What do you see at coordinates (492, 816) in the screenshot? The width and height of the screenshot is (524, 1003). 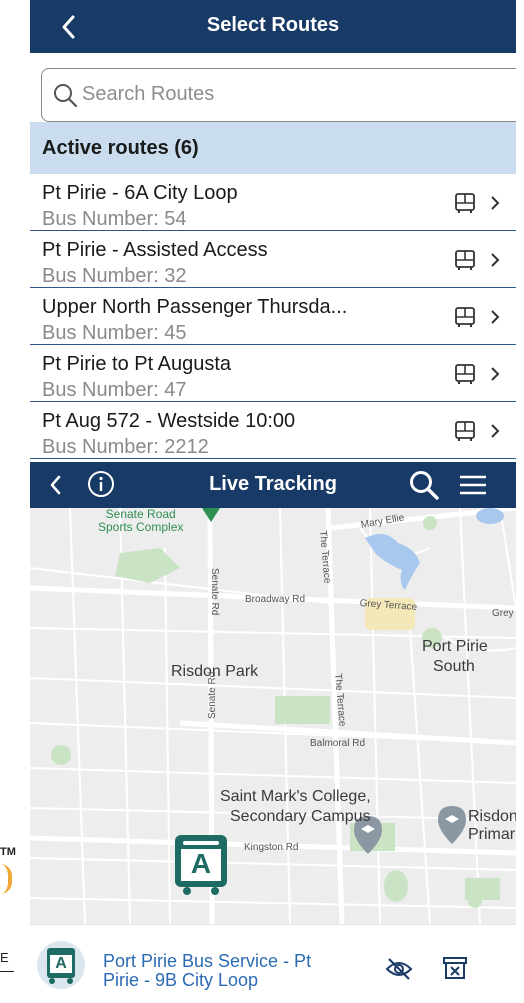 I see `map-label-risdon: Risdon` at bounding box center [492, 816].